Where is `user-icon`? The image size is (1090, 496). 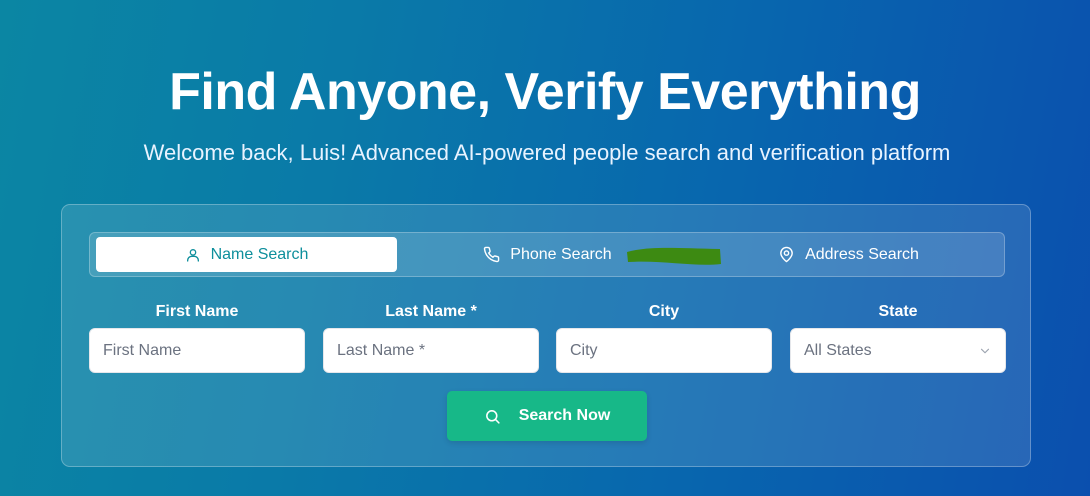 user-icon is located at coordinates (193, 255).